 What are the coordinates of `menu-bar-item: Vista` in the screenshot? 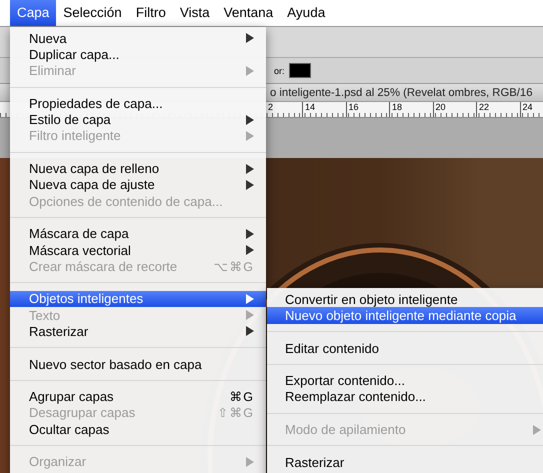 It's located at (194, 13).